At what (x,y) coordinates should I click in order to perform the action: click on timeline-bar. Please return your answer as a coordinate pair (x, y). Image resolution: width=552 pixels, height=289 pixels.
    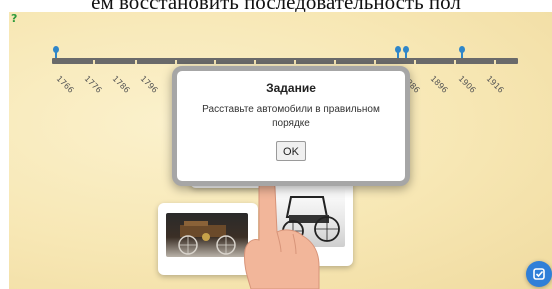
    Looking at the image, I should click on (285, 61).